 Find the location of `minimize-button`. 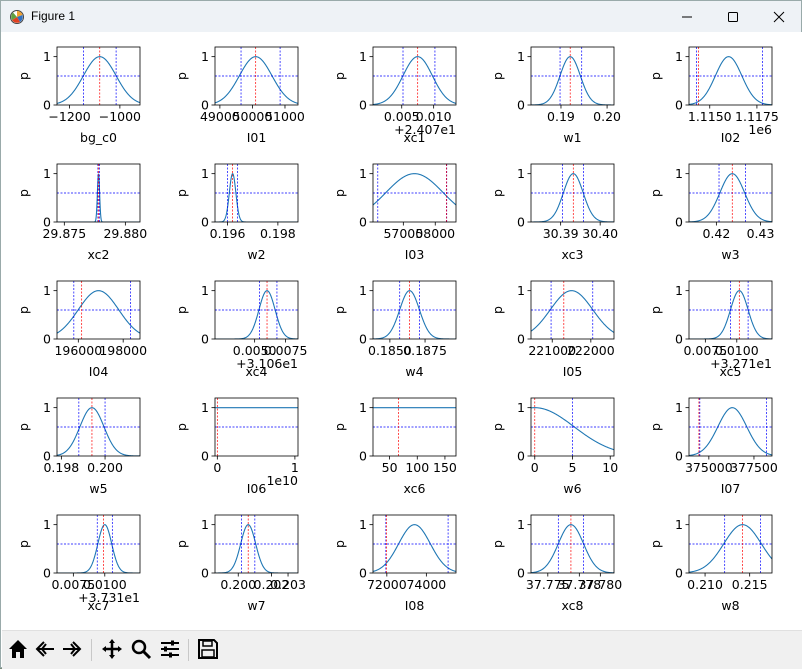

minimize-button is located at coordinates (687, 16).